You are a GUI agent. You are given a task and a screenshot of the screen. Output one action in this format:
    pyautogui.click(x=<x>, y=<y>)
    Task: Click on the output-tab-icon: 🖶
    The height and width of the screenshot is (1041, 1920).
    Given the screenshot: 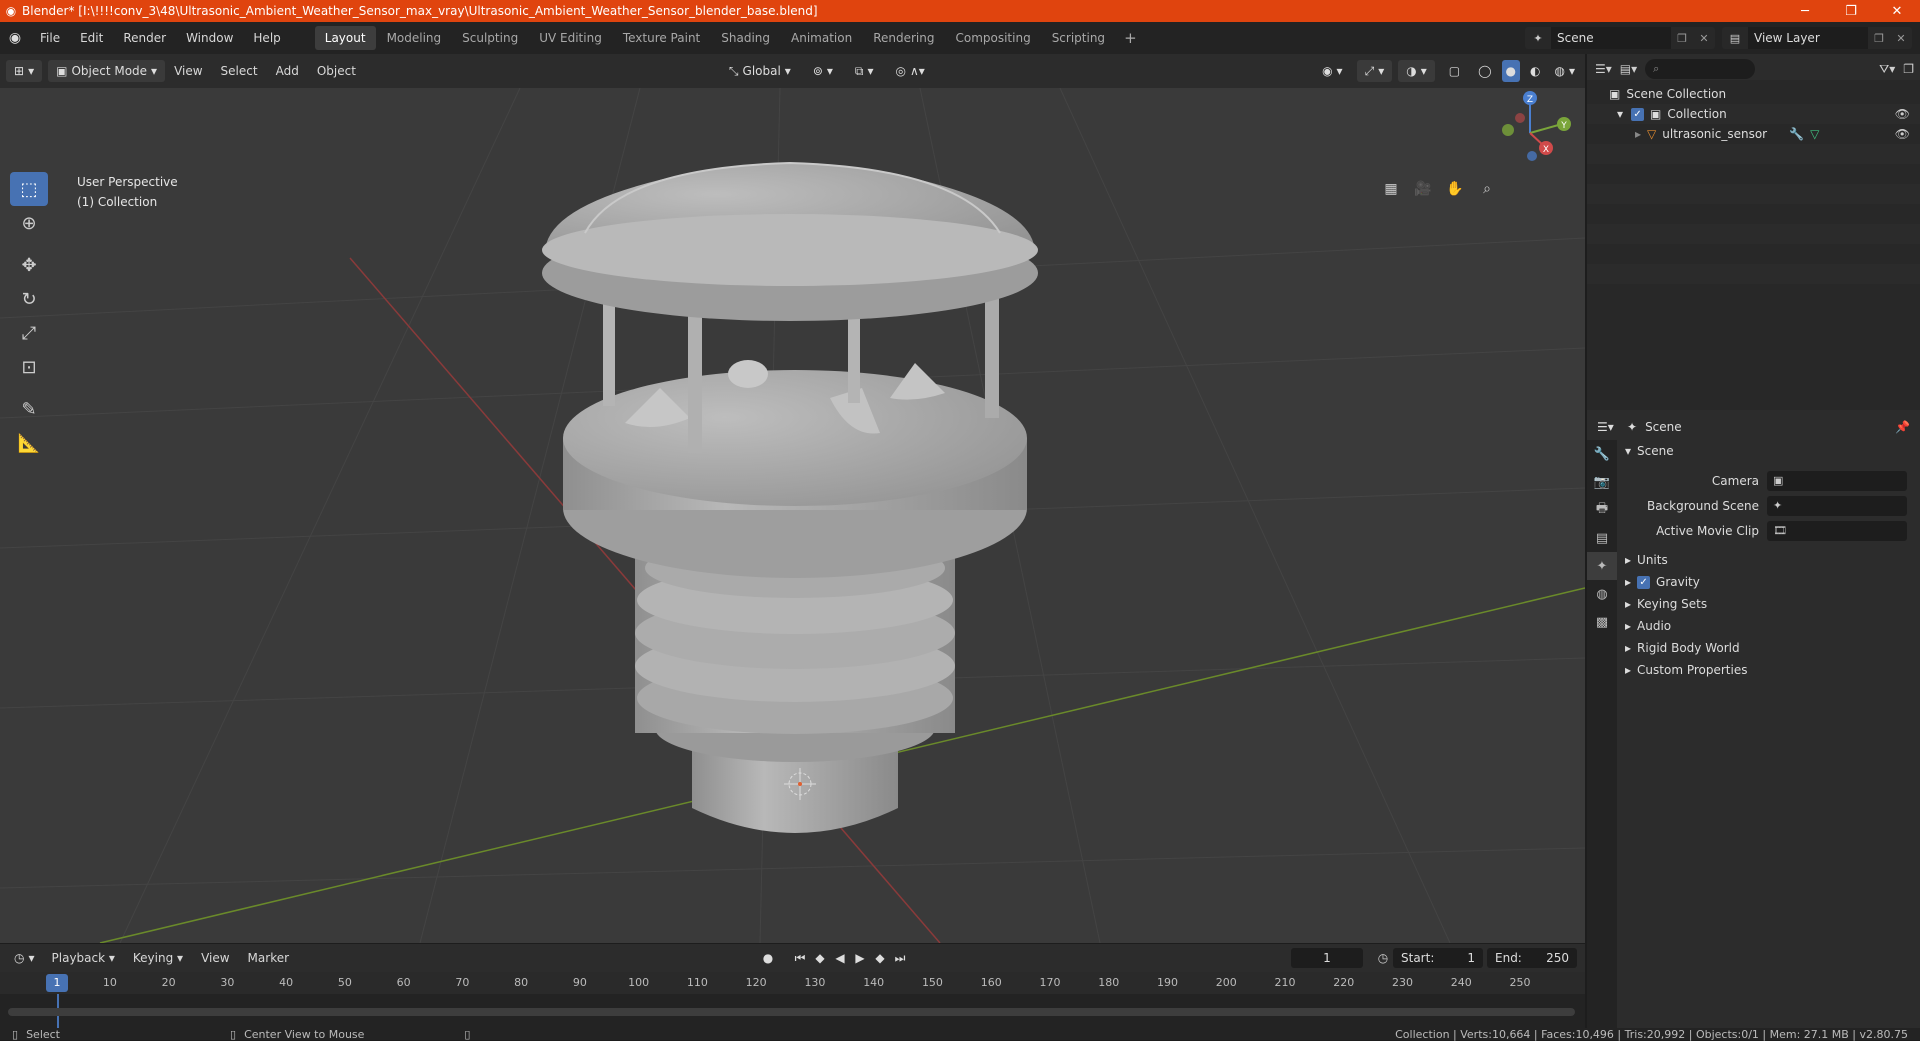 What is the action you would take?
    pyautogui.click(x=1602, y=510)
    